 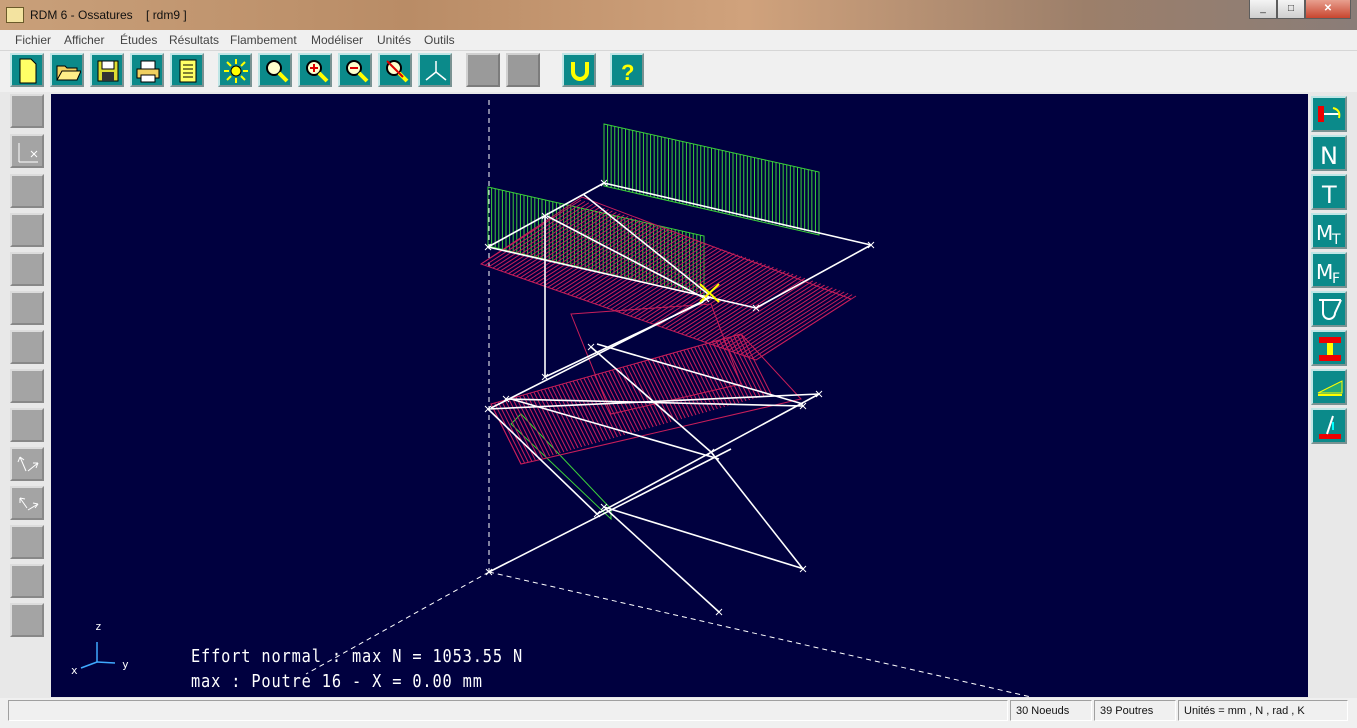 What do you see at coordinates (84, 40) in the screenshot?
I see `menu-afficher: Afficher` at bounding box center [84, 40].